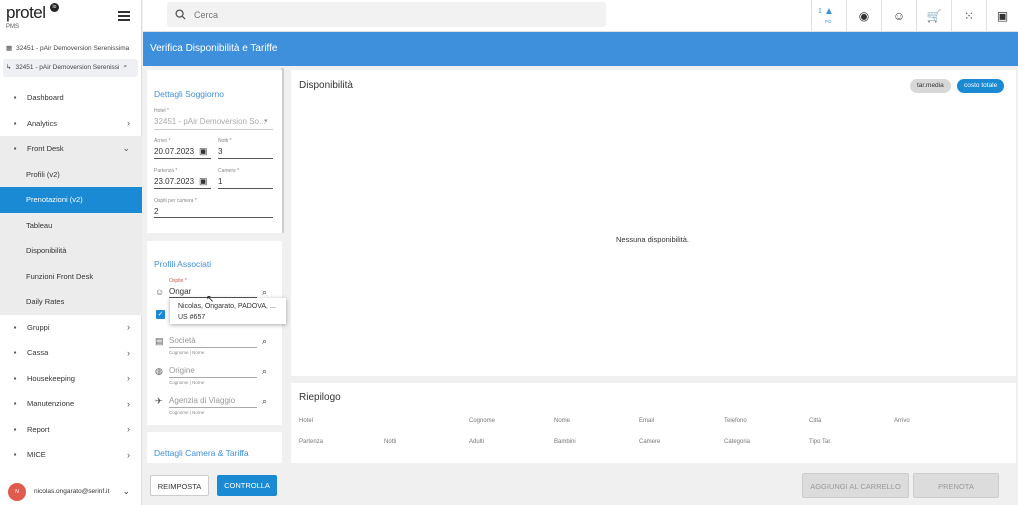 The height and width of the screenshot is (505, 1018). I want to click on agency-field: Agenzia di Viaggio, so click(202, 400).